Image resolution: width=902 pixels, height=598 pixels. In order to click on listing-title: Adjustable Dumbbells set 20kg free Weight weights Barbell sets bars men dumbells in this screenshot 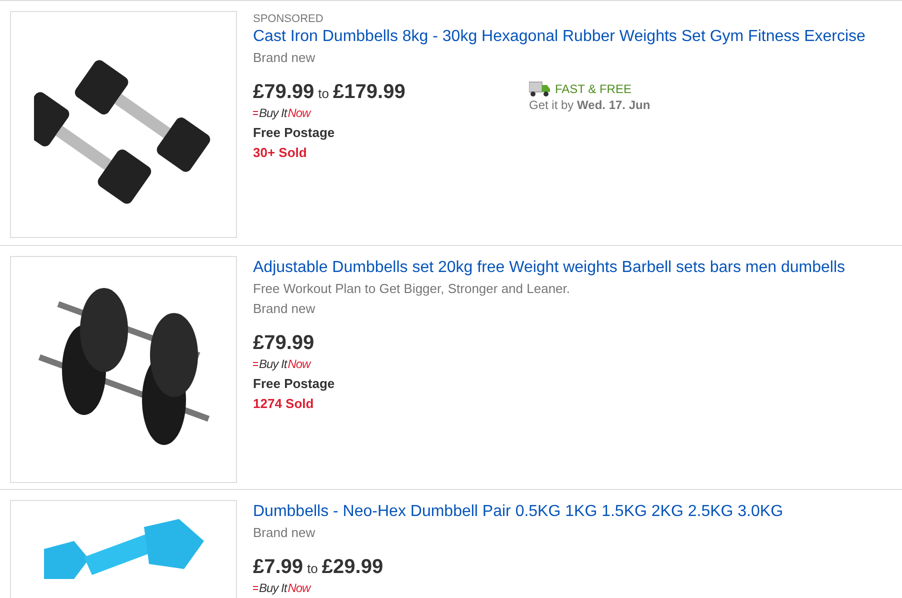, I will do `click(549, 268)`.